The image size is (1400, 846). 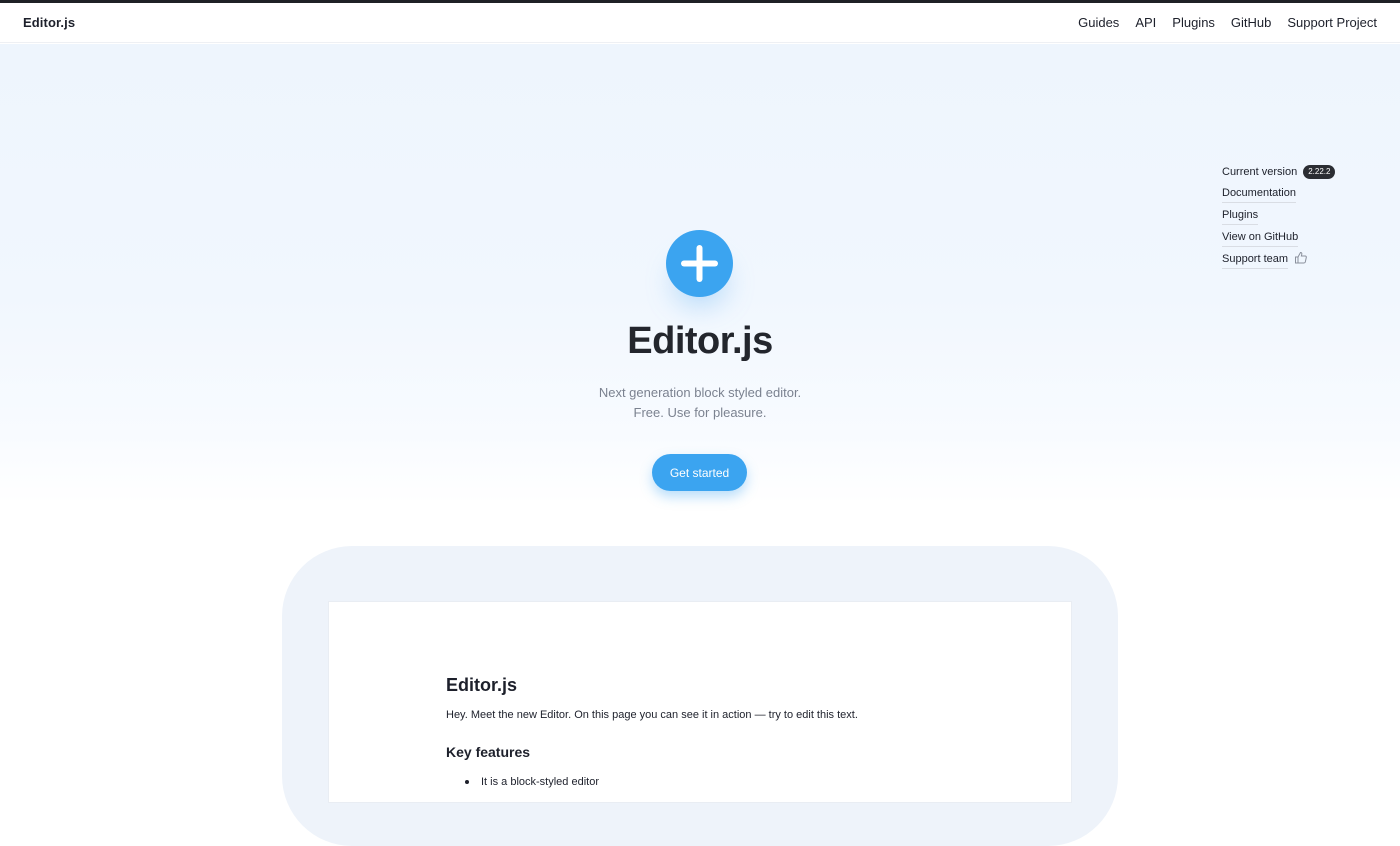 I want to click on view-on-github-label: View on GitHub, so click(x=1260, y=238).